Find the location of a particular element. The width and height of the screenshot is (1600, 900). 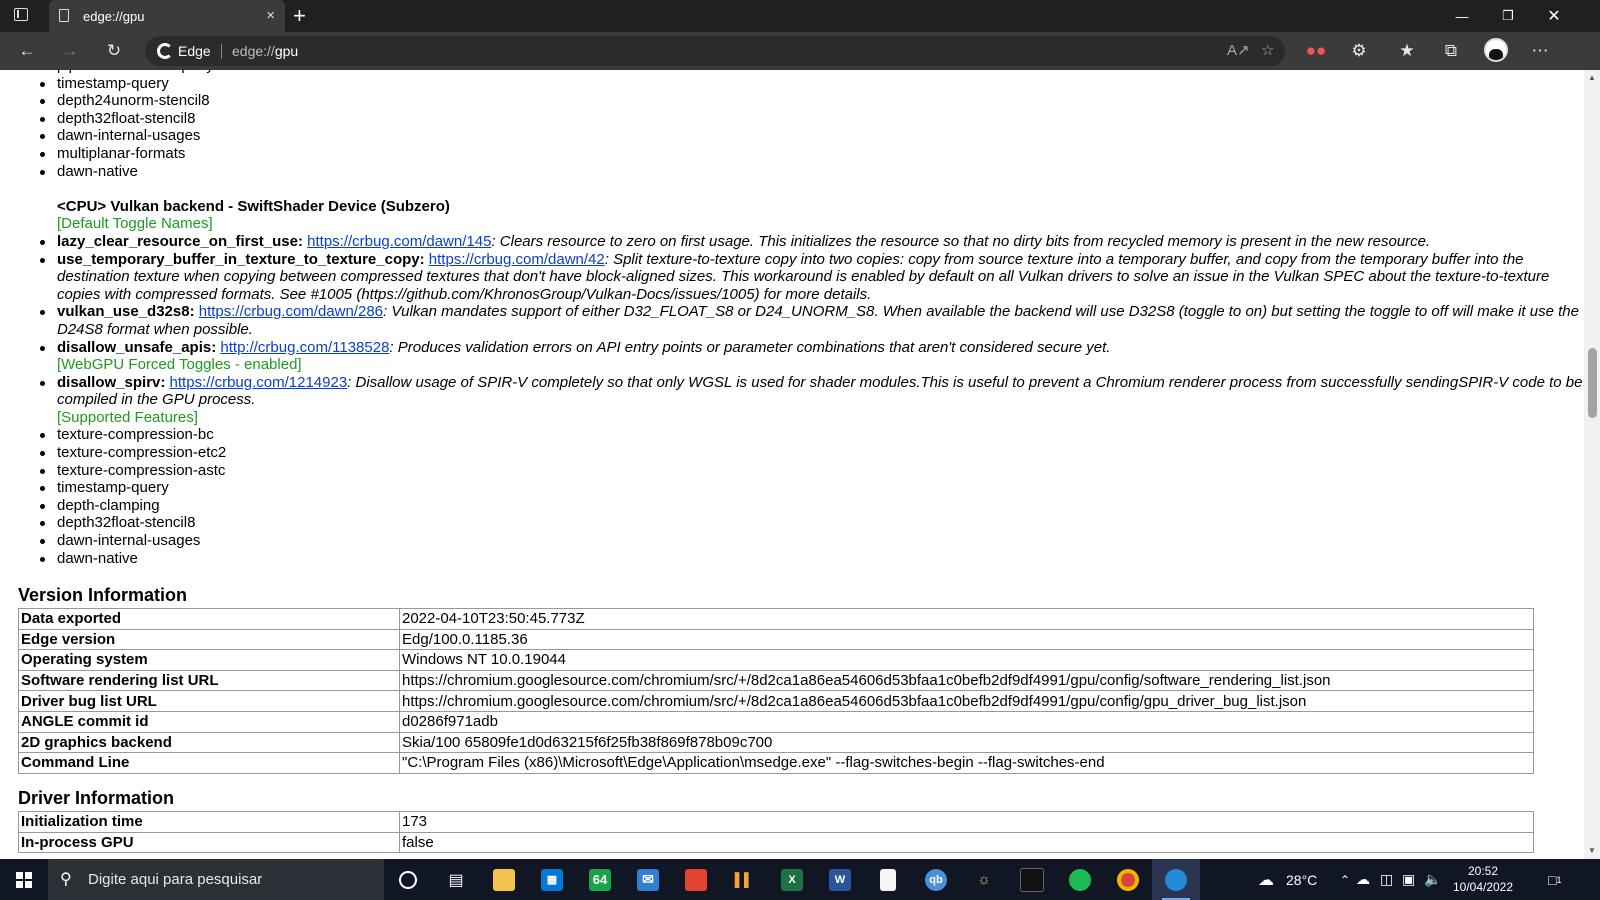

task-view-icon: ▤ is located at coordinates (456, 880).